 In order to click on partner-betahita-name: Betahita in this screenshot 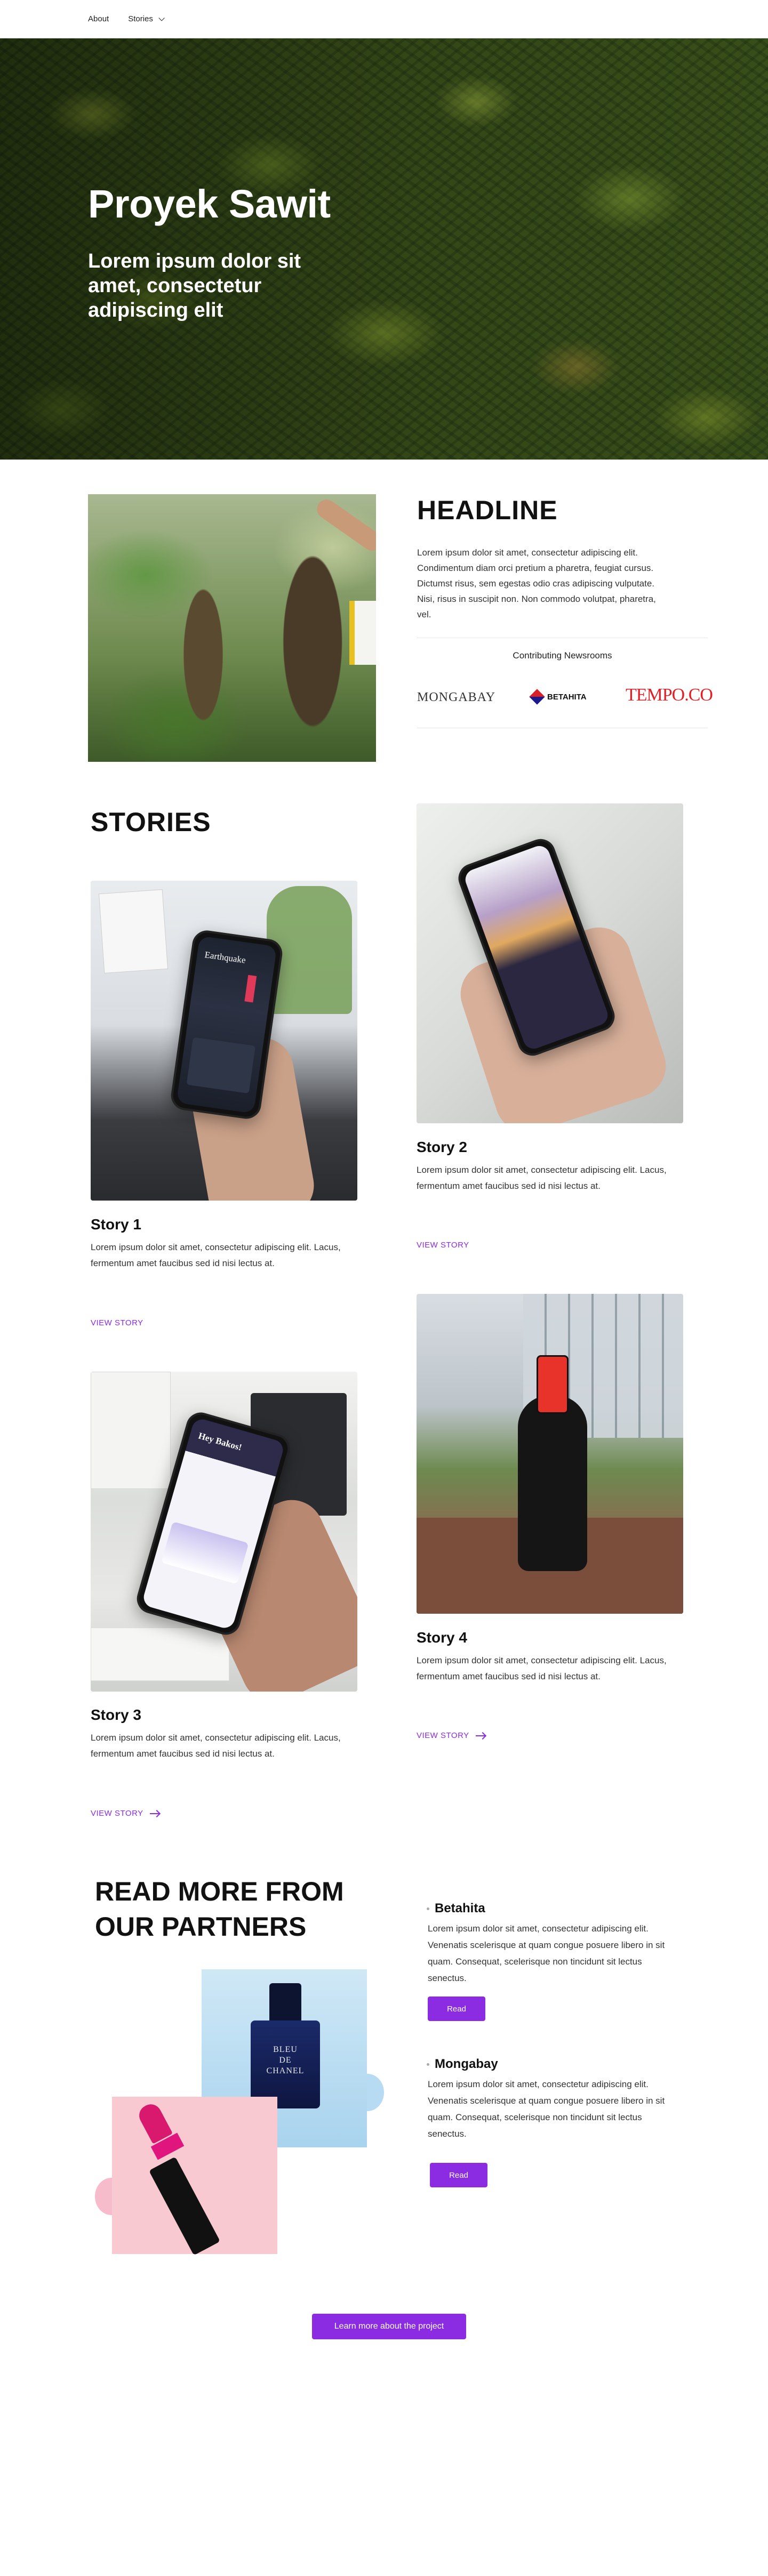, I will do `click(456, 1908)`.